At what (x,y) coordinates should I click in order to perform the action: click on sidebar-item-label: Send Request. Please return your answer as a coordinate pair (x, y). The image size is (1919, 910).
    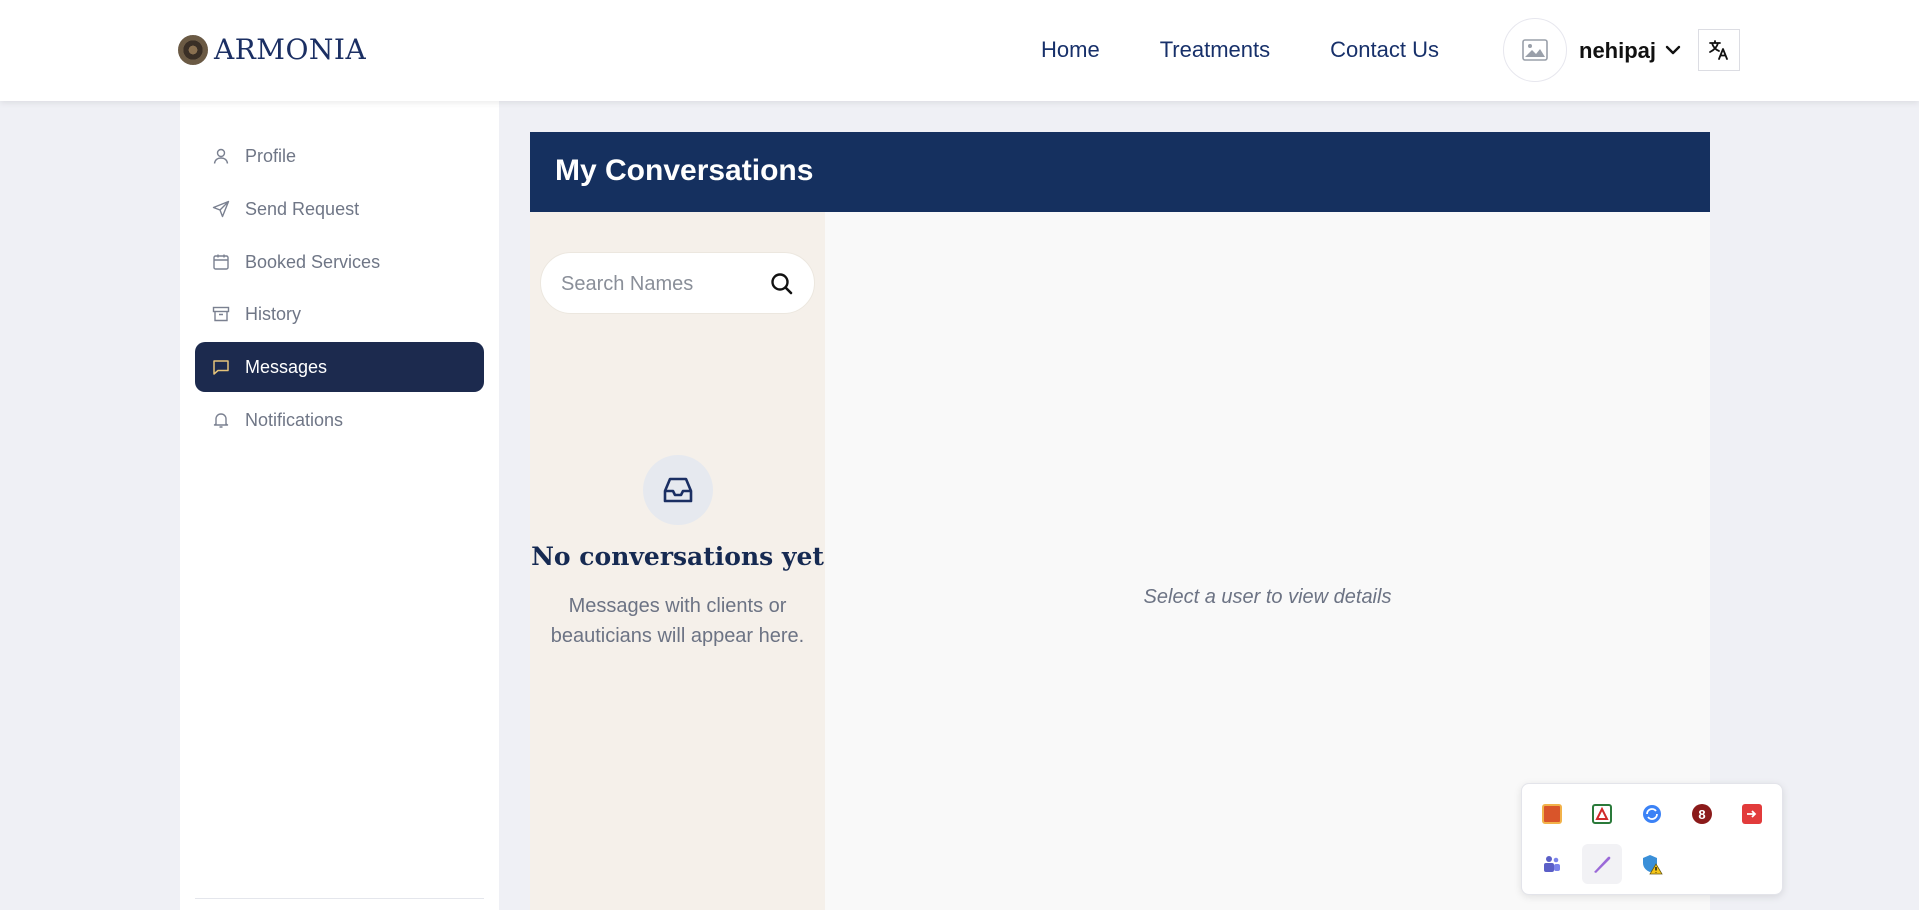
    Looking at the image, I should click on (302, 208).